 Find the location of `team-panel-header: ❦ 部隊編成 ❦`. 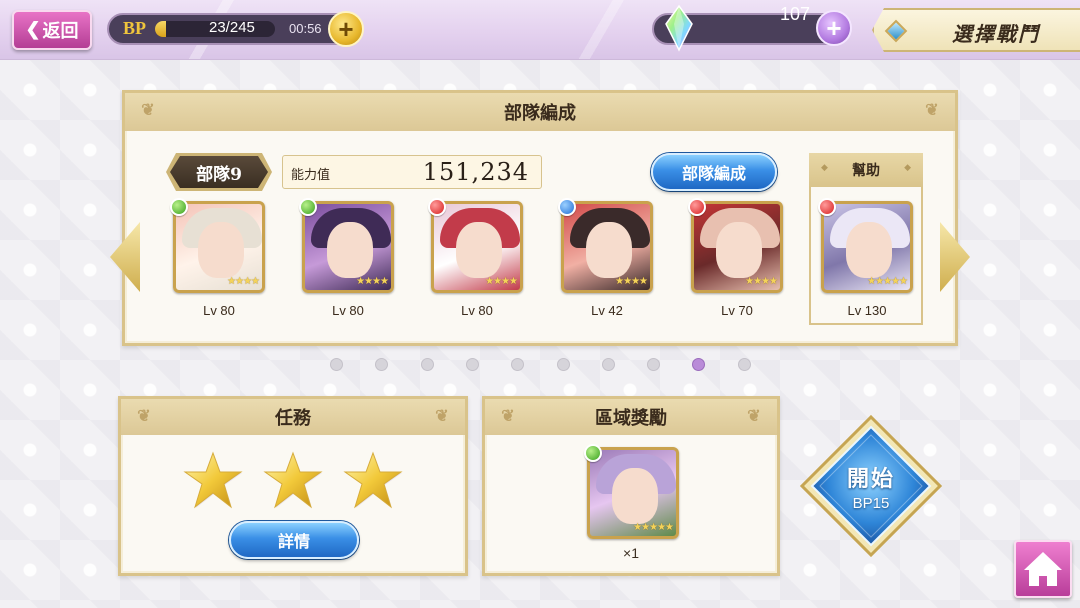

team-panel-header: ❦ 部隊編成 ❦ is located at coordinates (540, 112).